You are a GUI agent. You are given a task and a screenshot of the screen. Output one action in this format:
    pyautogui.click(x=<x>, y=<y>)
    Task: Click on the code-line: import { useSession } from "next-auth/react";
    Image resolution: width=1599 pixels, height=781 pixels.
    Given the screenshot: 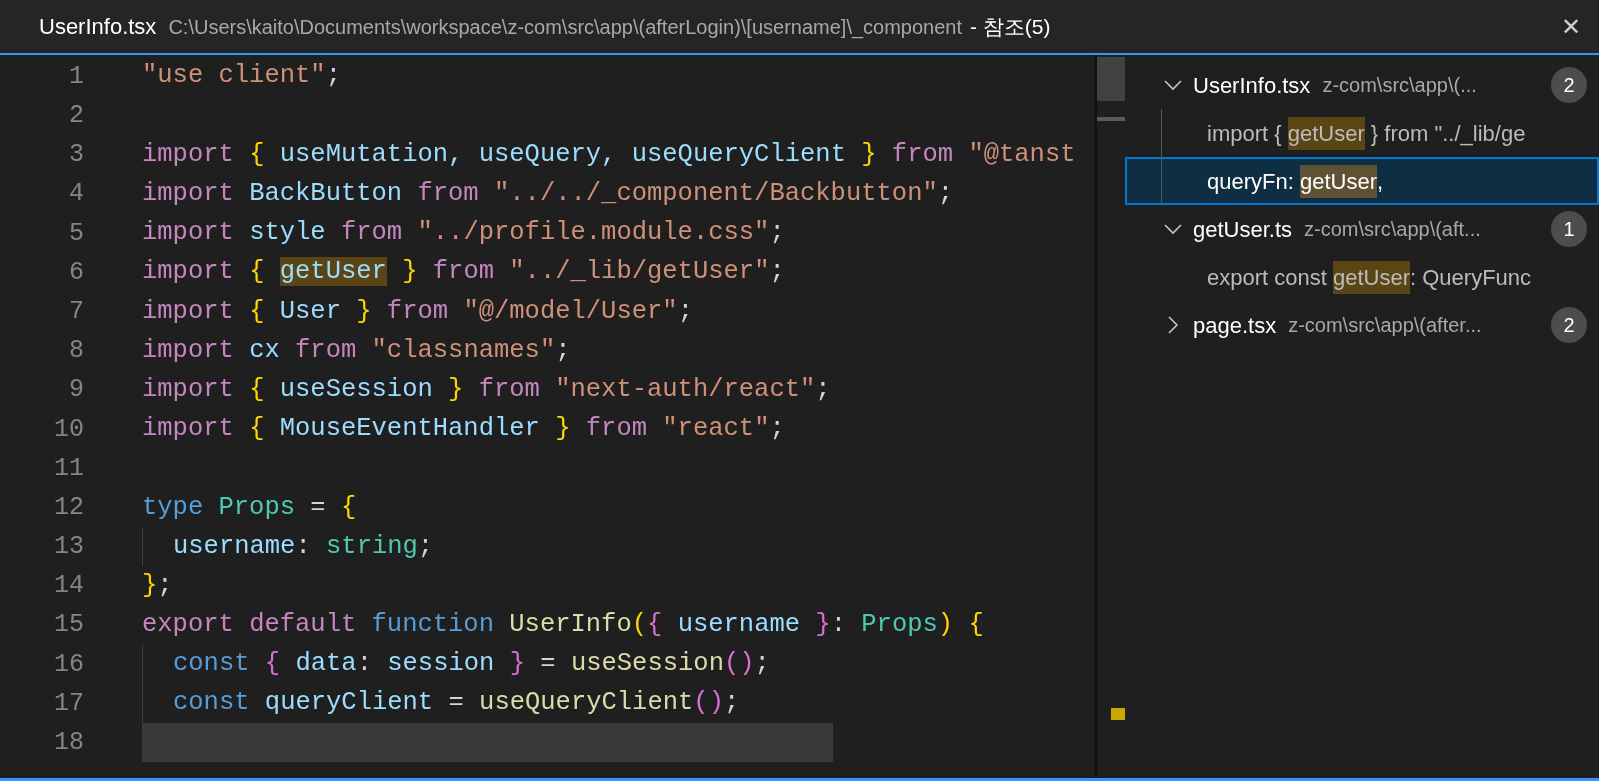 What is the action you would take?
    pyautogui.click(x=486, y=389)
    